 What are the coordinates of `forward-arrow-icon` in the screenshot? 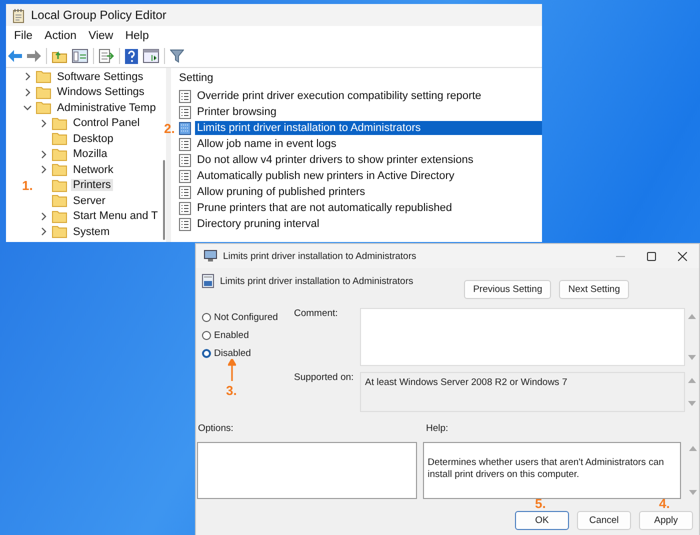 It's located at (34, 56).